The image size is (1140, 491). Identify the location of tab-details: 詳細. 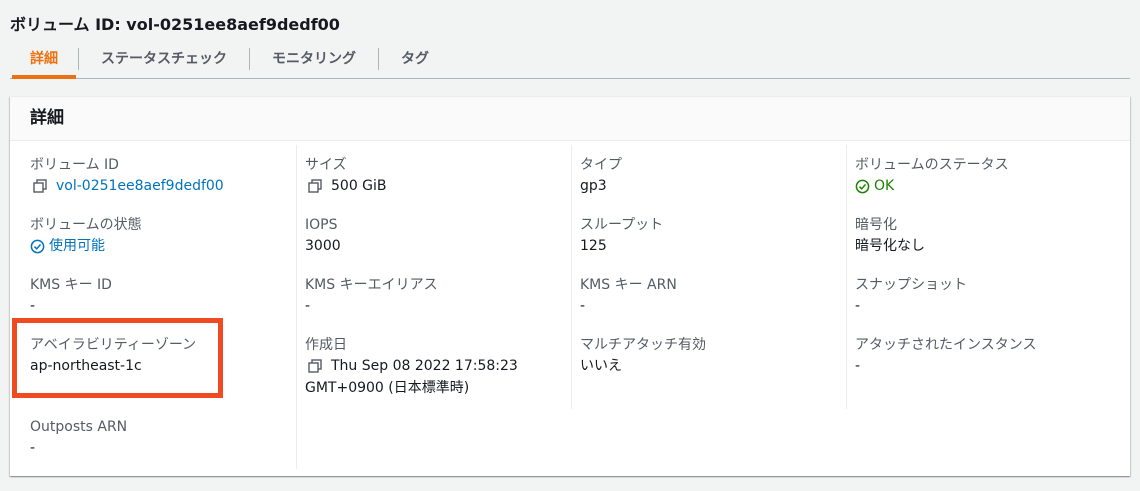
(44, 61).